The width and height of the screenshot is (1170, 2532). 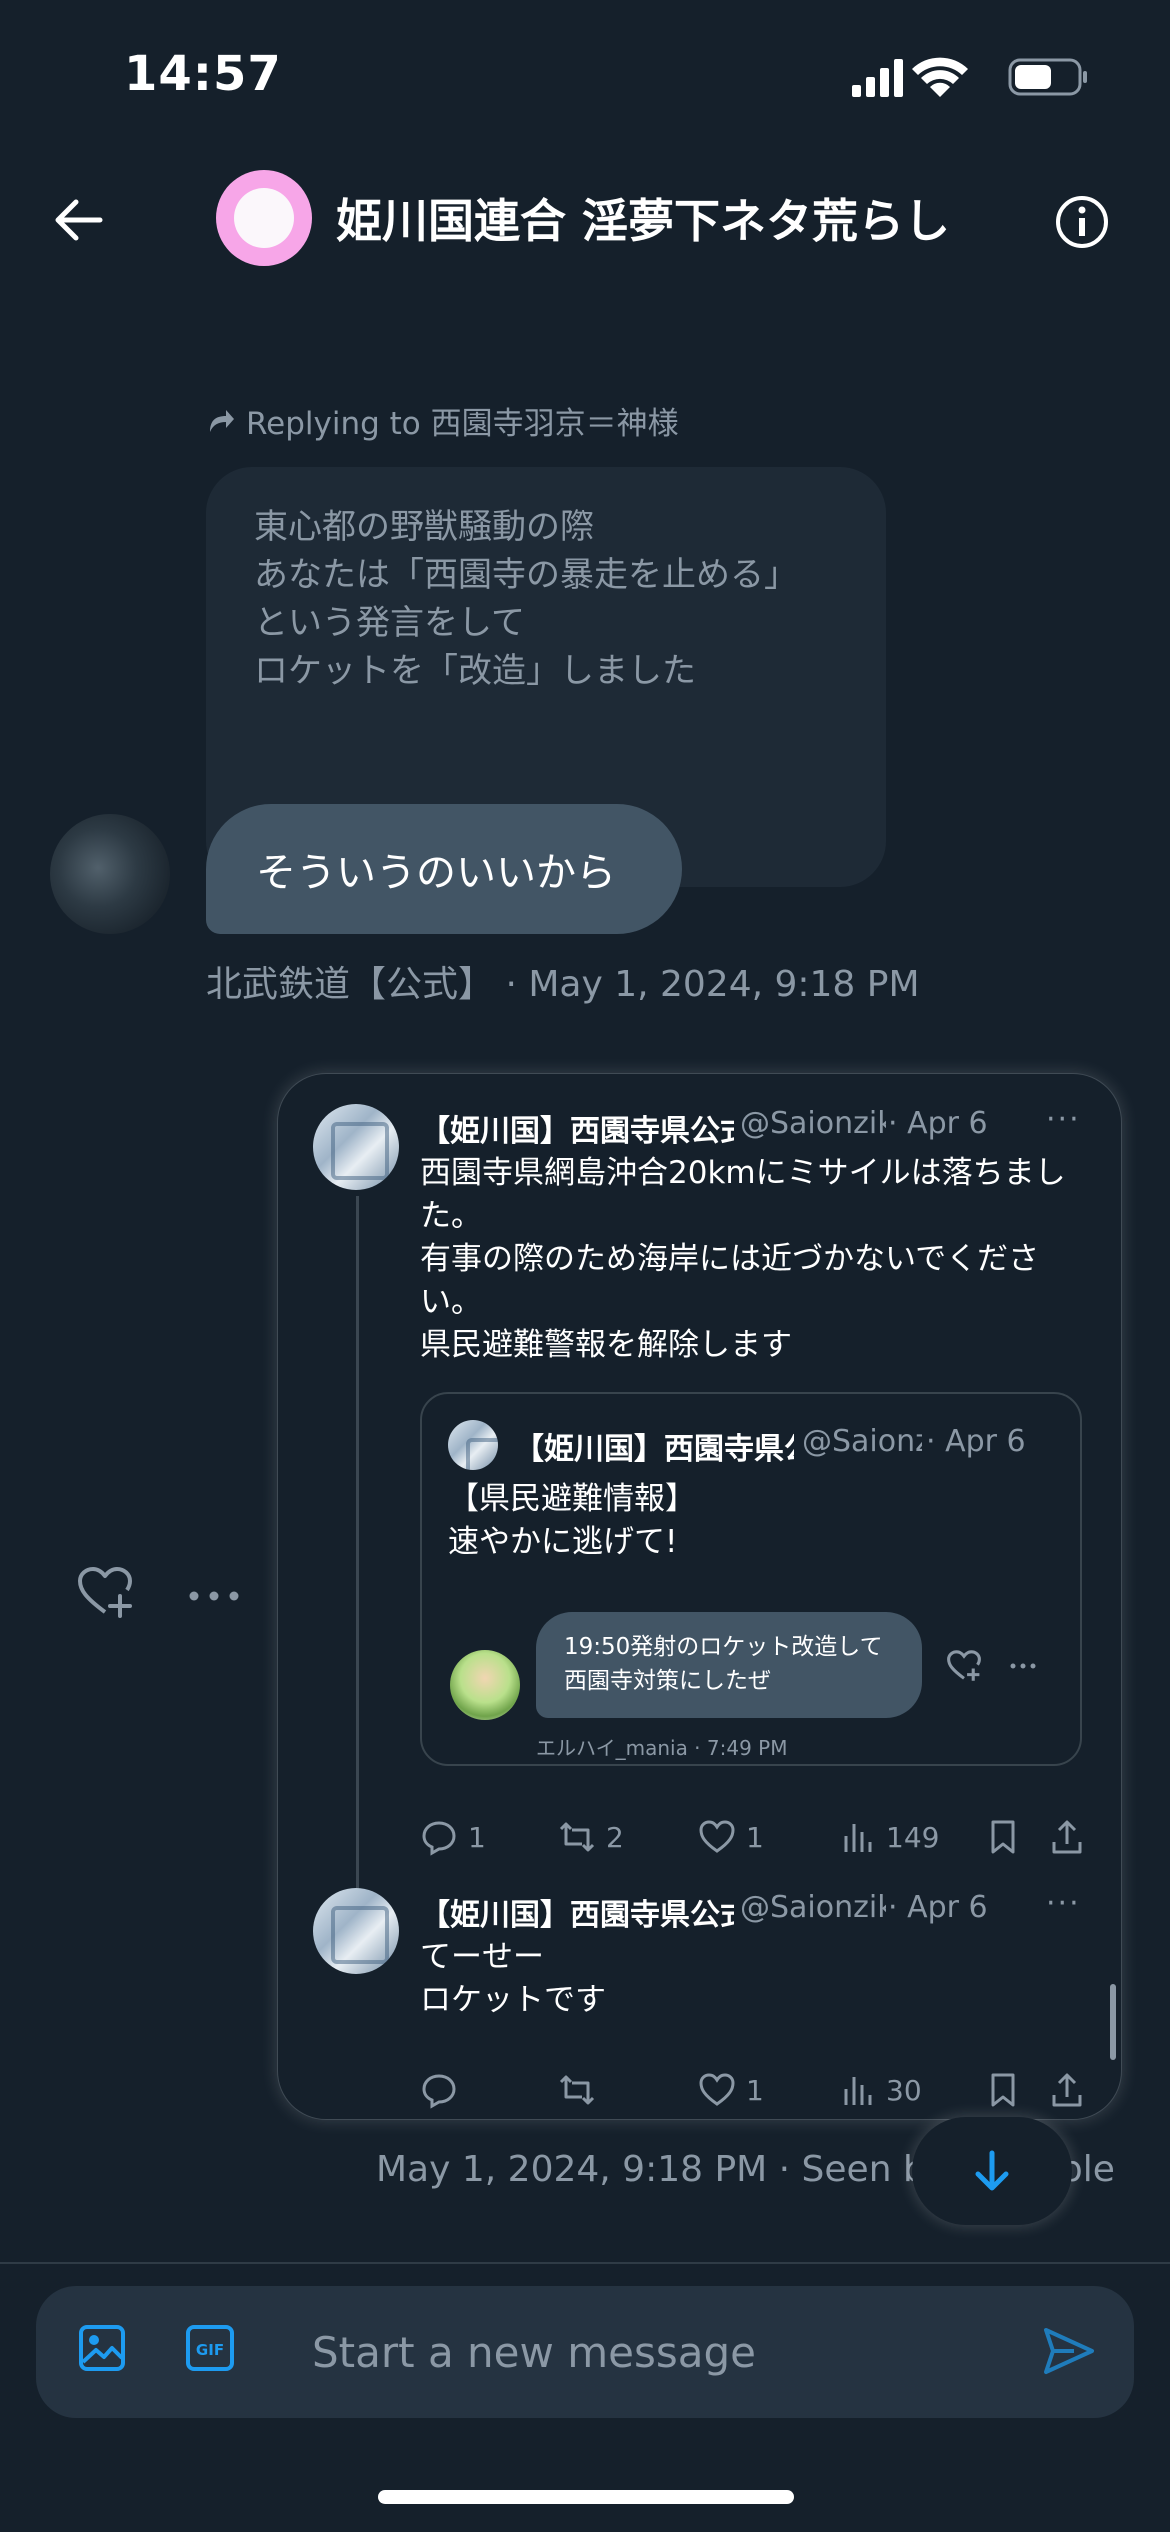 What do you see at coordinates (80, 220) in the screenshot?
I see `back-arrow-icon` at bounding box center [80, 220].